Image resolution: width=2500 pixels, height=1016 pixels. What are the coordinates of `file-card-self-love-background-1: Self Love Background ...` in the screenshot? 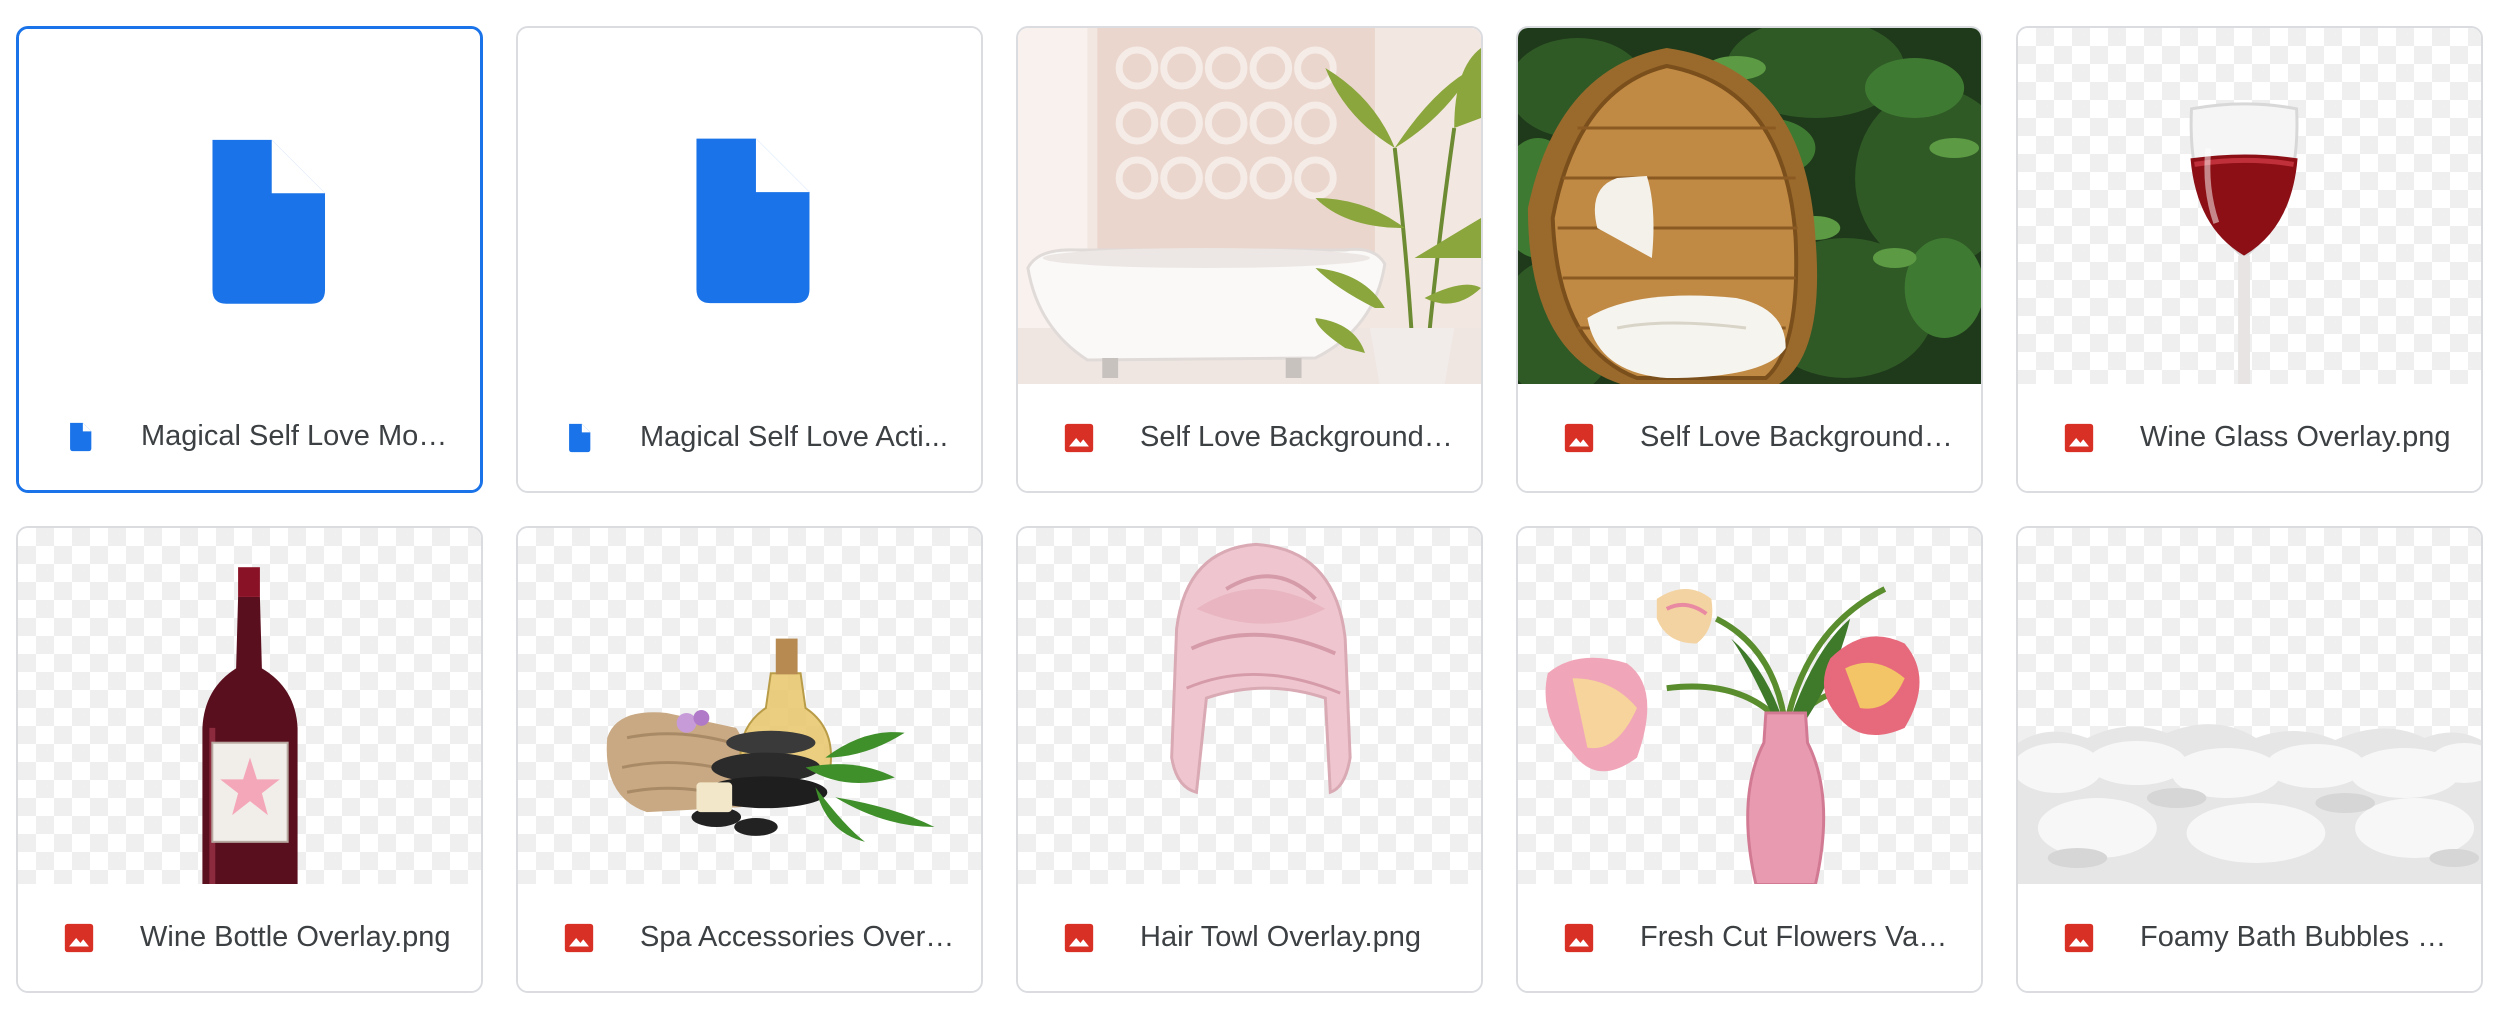 It's located at (1249, 259).